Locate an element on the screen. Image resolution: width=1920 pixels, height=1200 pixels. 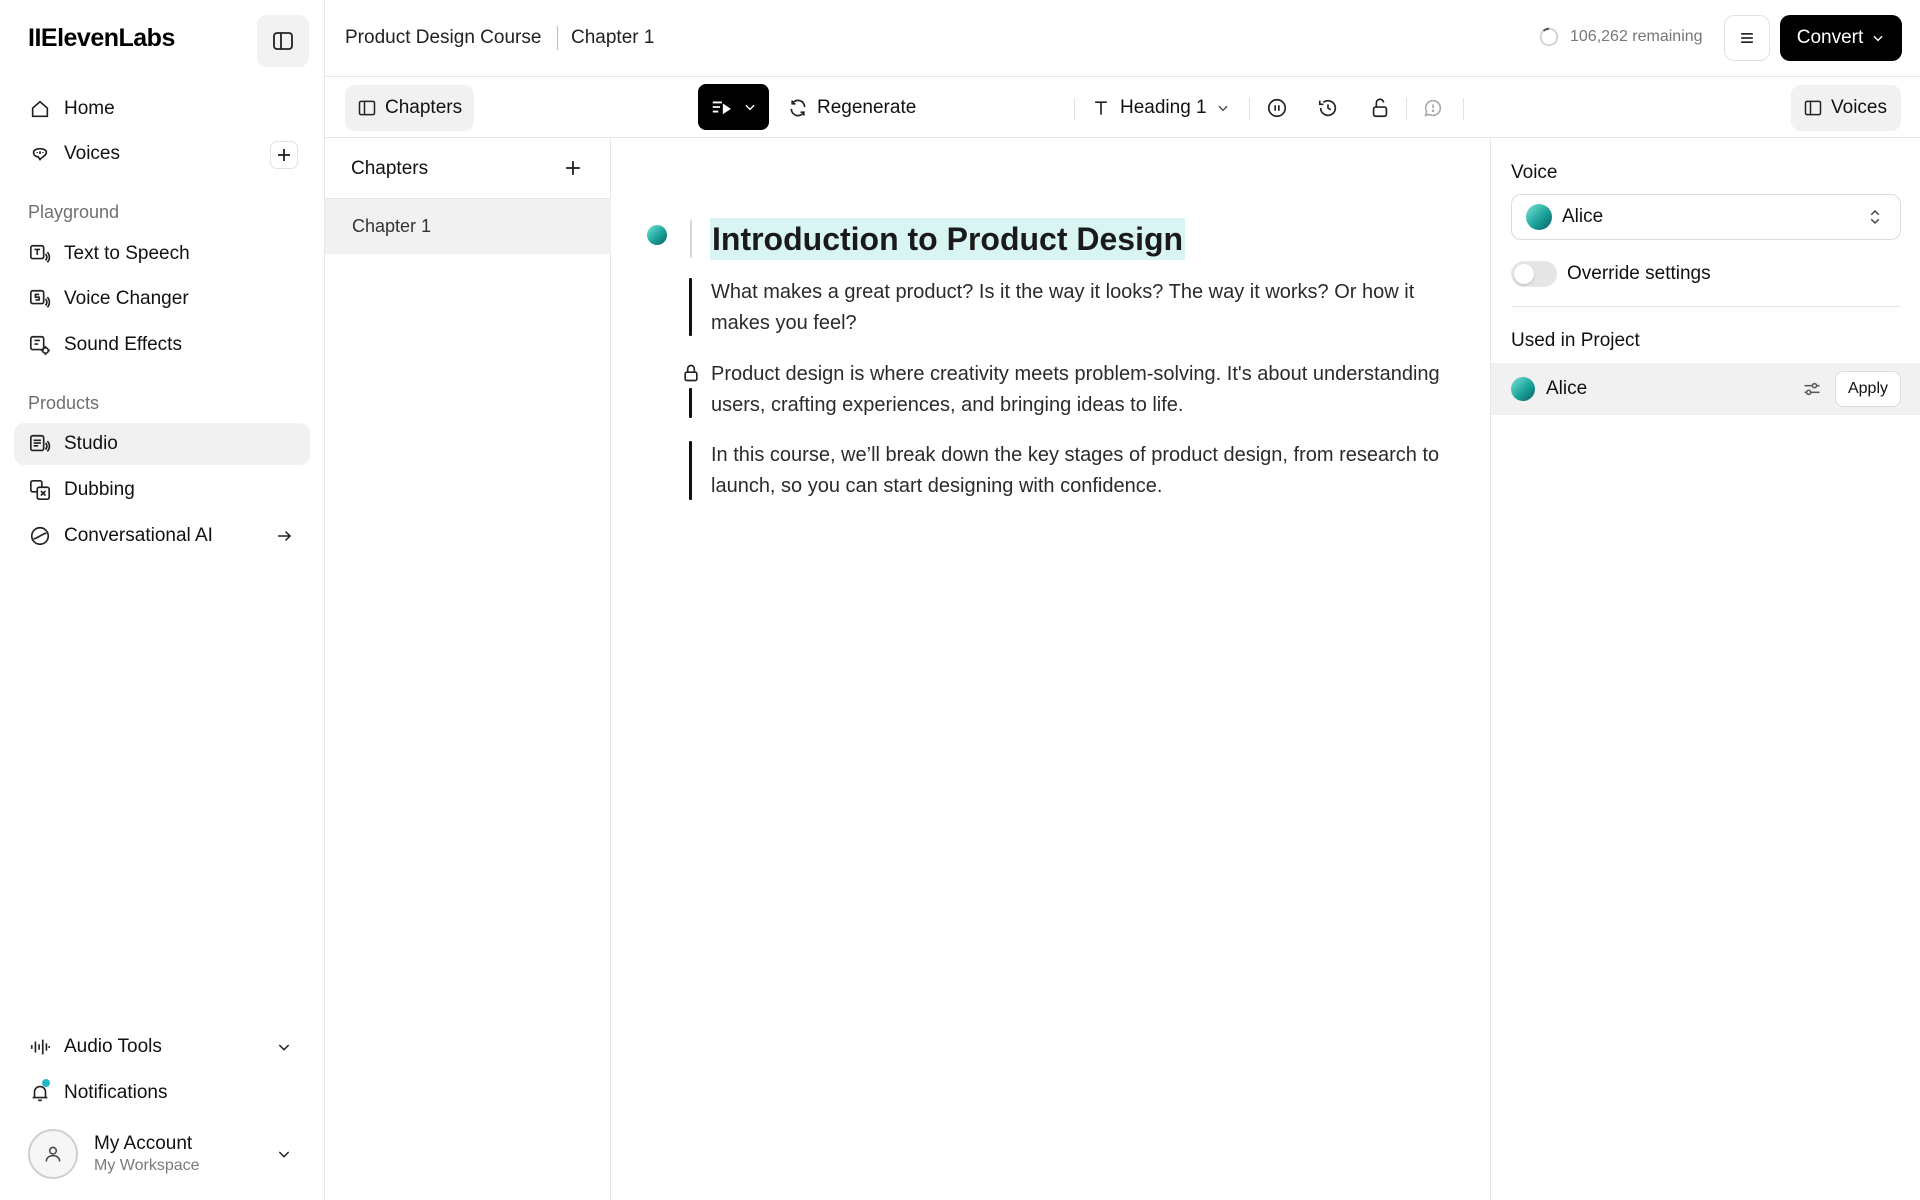
sidebar-item-text-to-speech: Text to Speech is located at coordinates (162, 254).